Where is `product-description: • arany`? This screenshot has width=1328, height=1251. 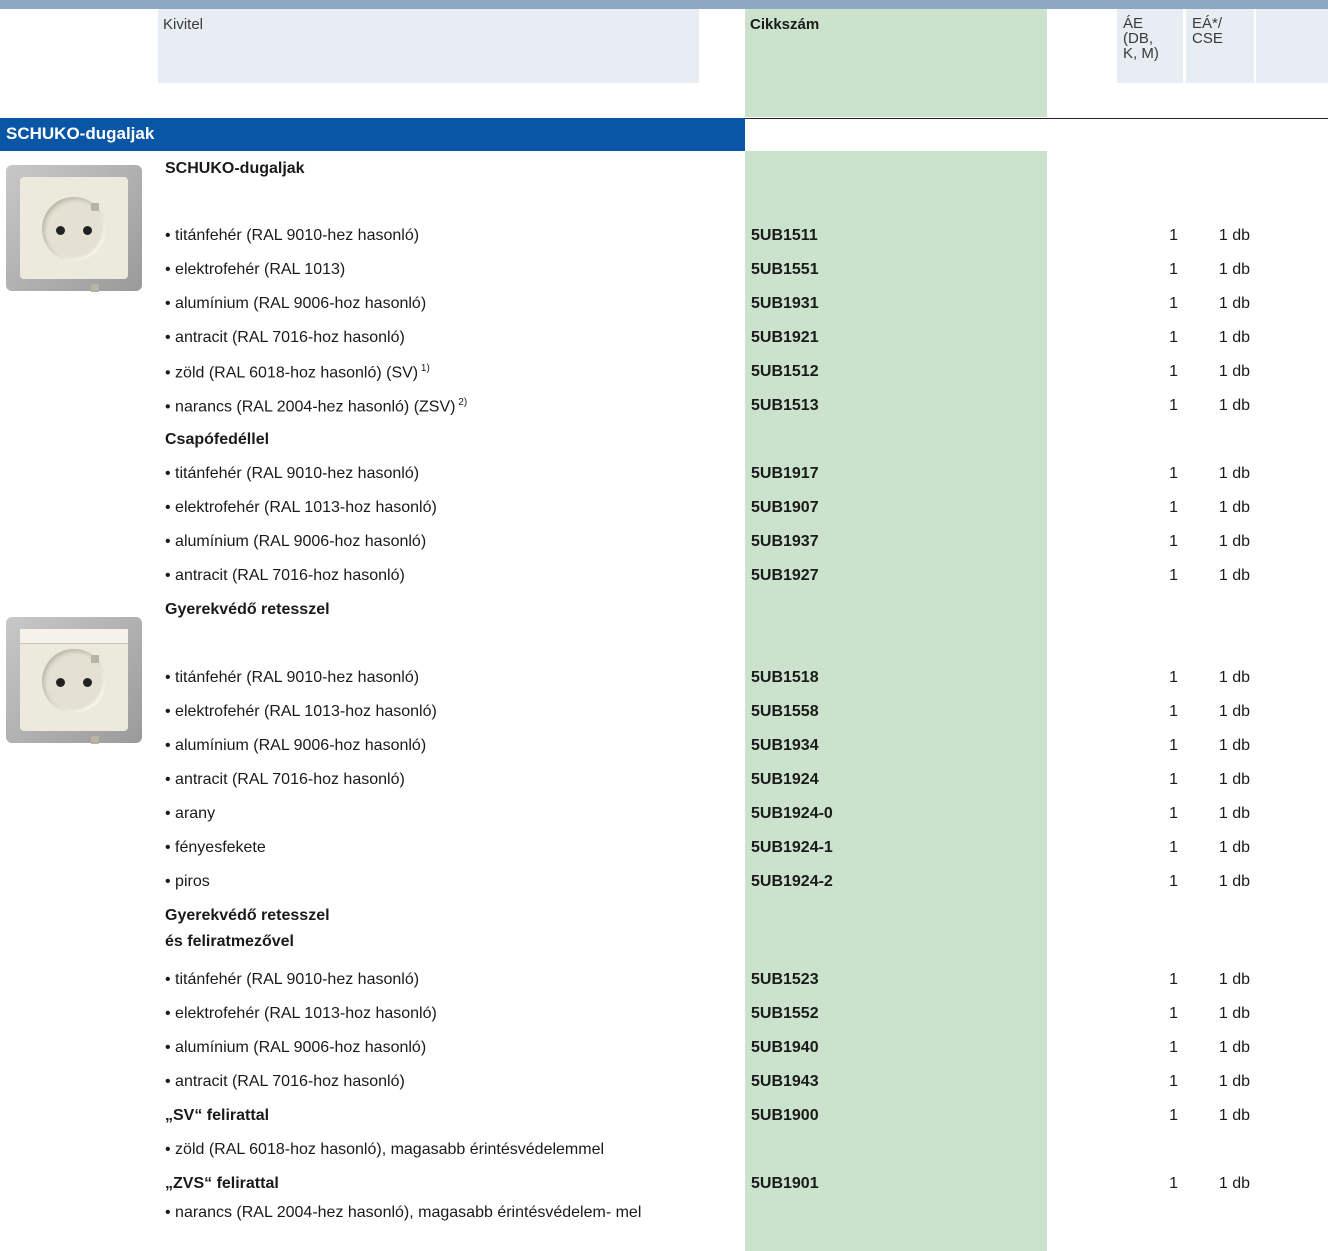
product-description: • arany is located at coordinates (190, 813).